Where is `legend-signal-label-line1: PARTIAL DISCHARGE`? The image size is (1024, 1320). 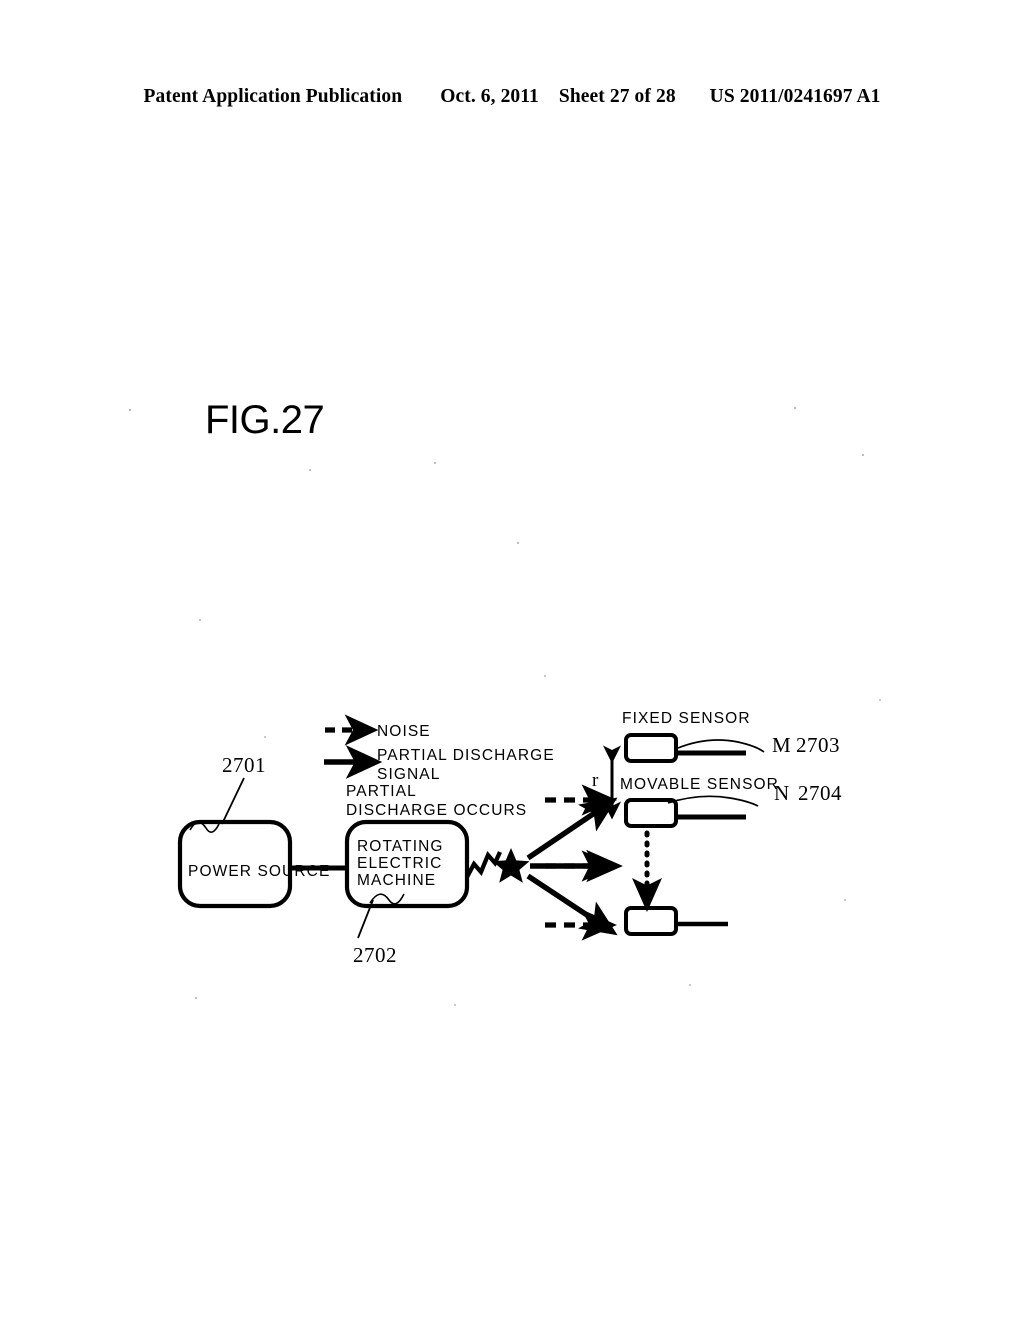
legend-signal-label-line1: PARTIAL DISCHARGE is located at coordinates (466, 755).